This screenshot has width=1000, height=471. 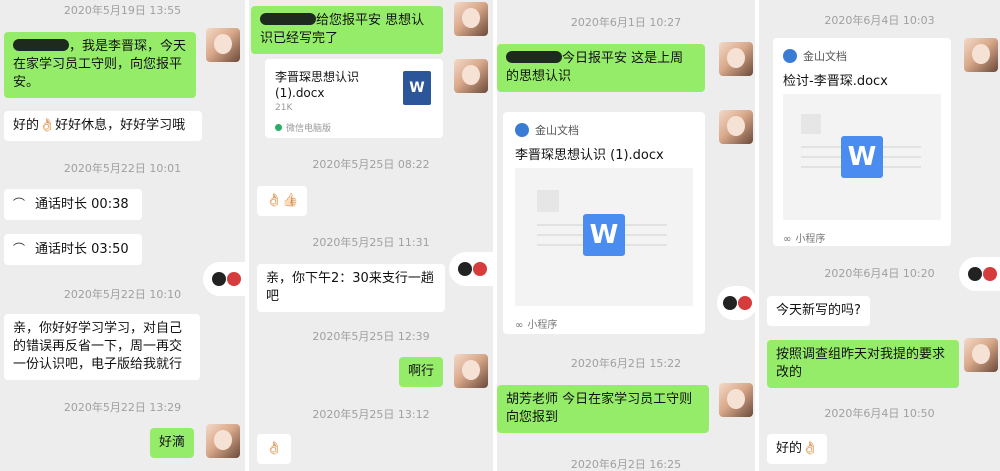 I want to click on message-bubble: 亲，你好好学习学习，对自己的错误再反省一下，周一再交一份认识吧，电子版给我就行, so click(x=102, y=347).